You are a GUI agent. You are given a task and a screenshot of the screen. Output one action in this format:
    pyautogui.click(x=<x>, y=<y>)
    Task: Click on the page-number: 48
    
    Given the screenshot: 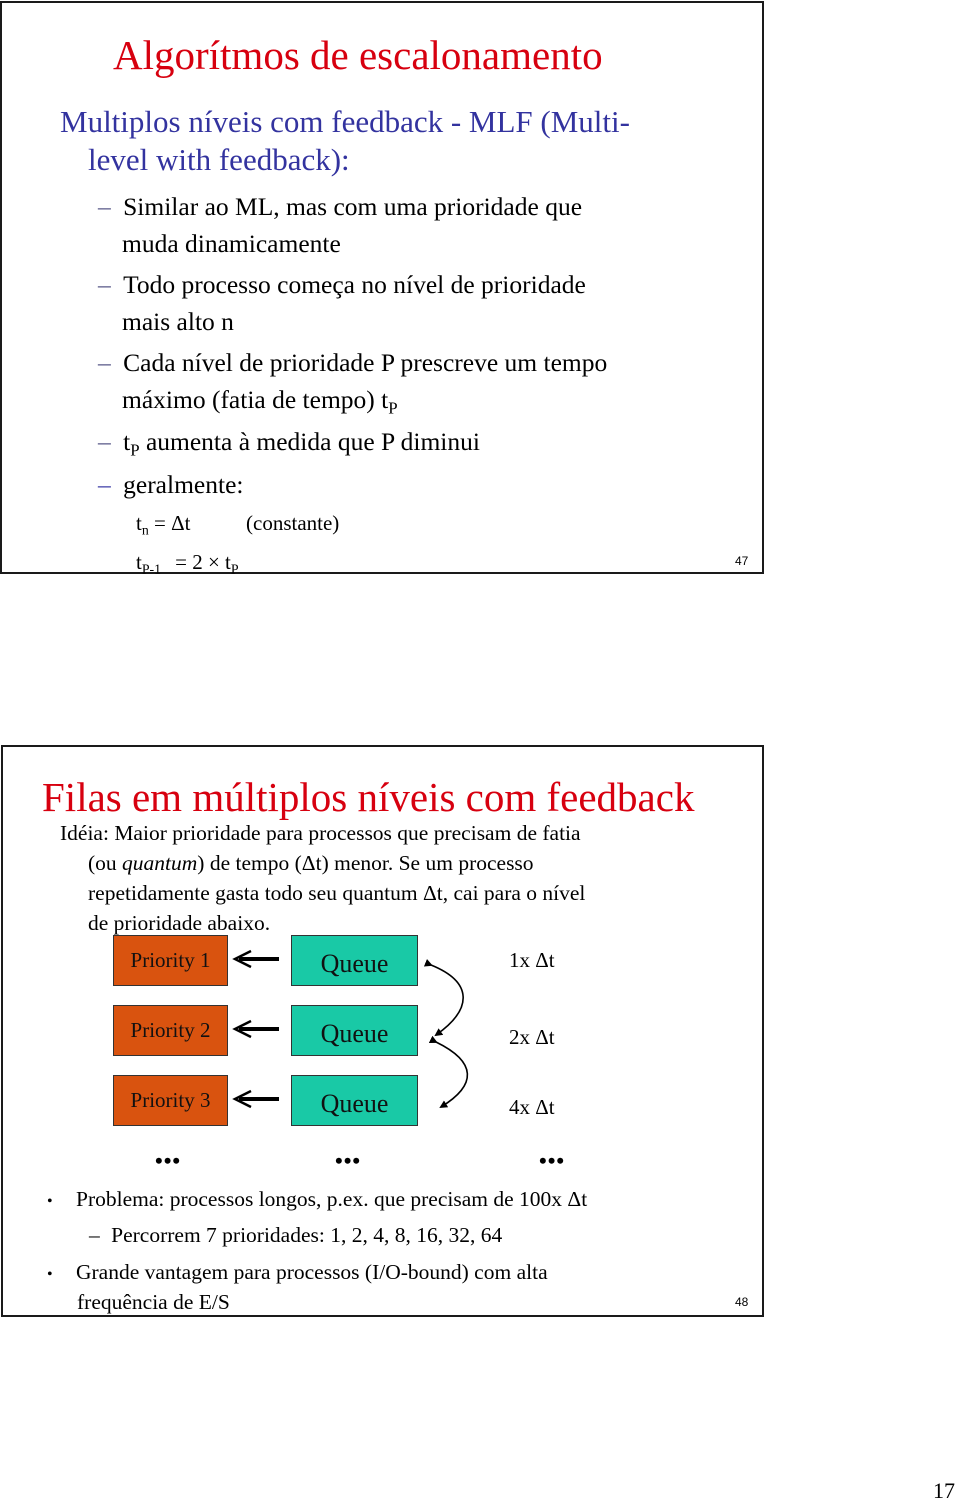 What is the action you would take?
    pyautogui.click(x=742, y=1302)
    